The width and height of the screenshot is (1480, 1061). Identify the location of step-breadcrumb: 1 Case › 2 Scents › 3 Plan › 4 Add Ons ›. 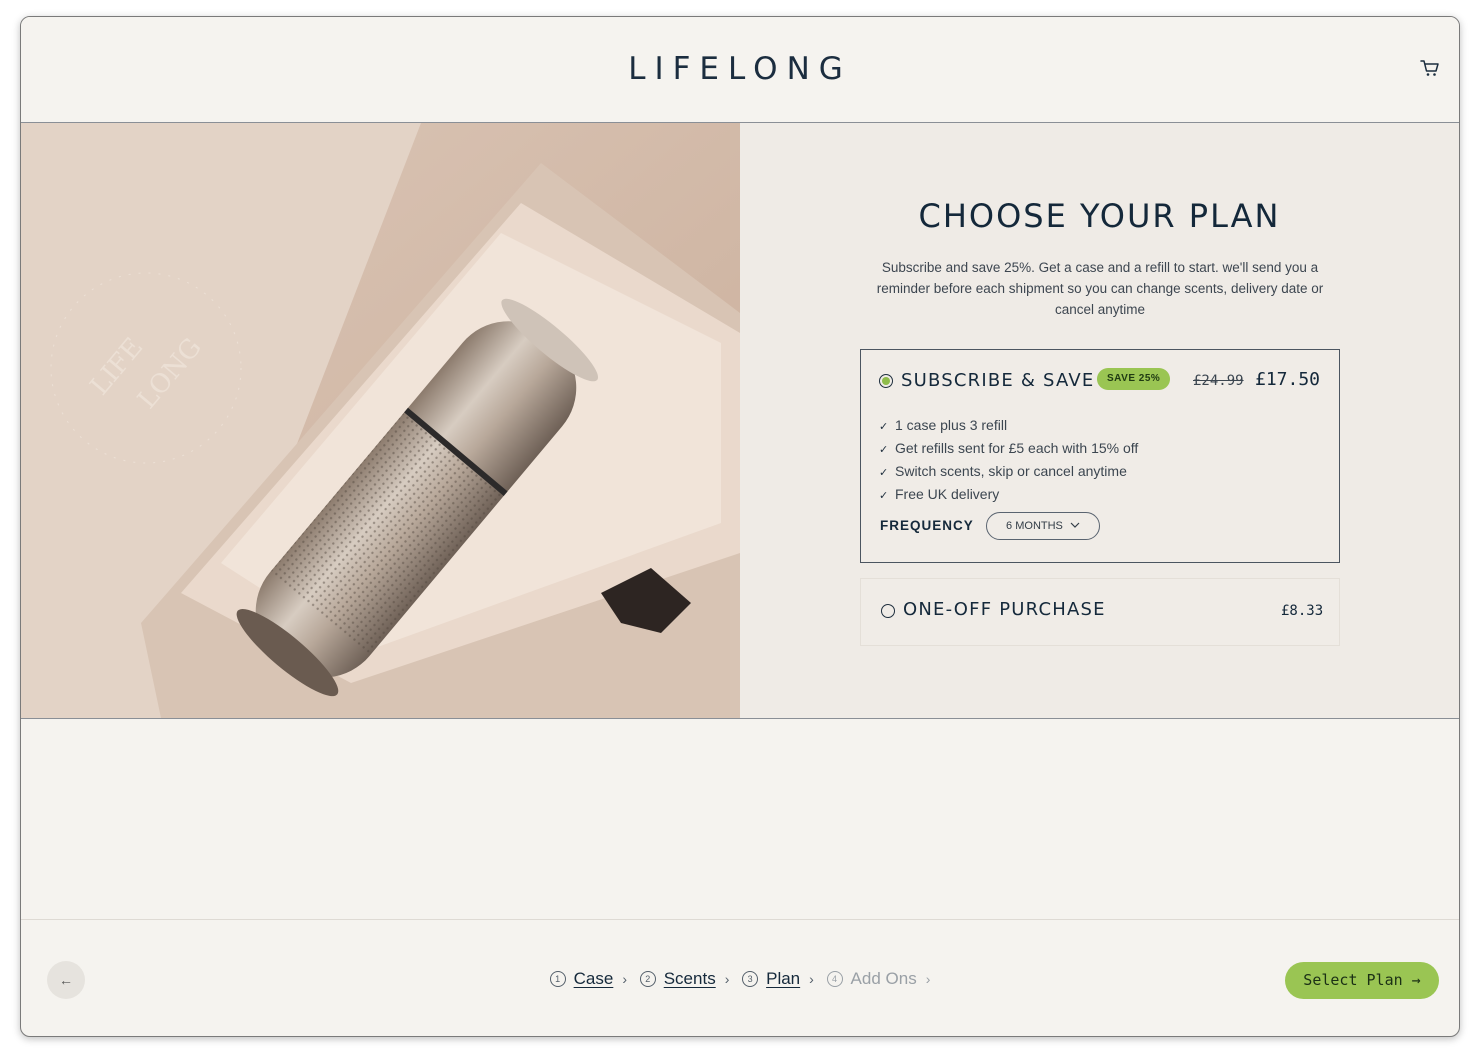
(740, 979).